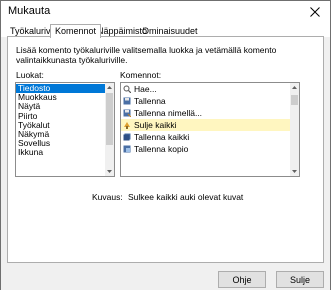 The image size is (331, 290). What do you see at coordinates (29, 11) in the screenshot?
I see `window-title: Mukauta` at bounding box center [29, 11].